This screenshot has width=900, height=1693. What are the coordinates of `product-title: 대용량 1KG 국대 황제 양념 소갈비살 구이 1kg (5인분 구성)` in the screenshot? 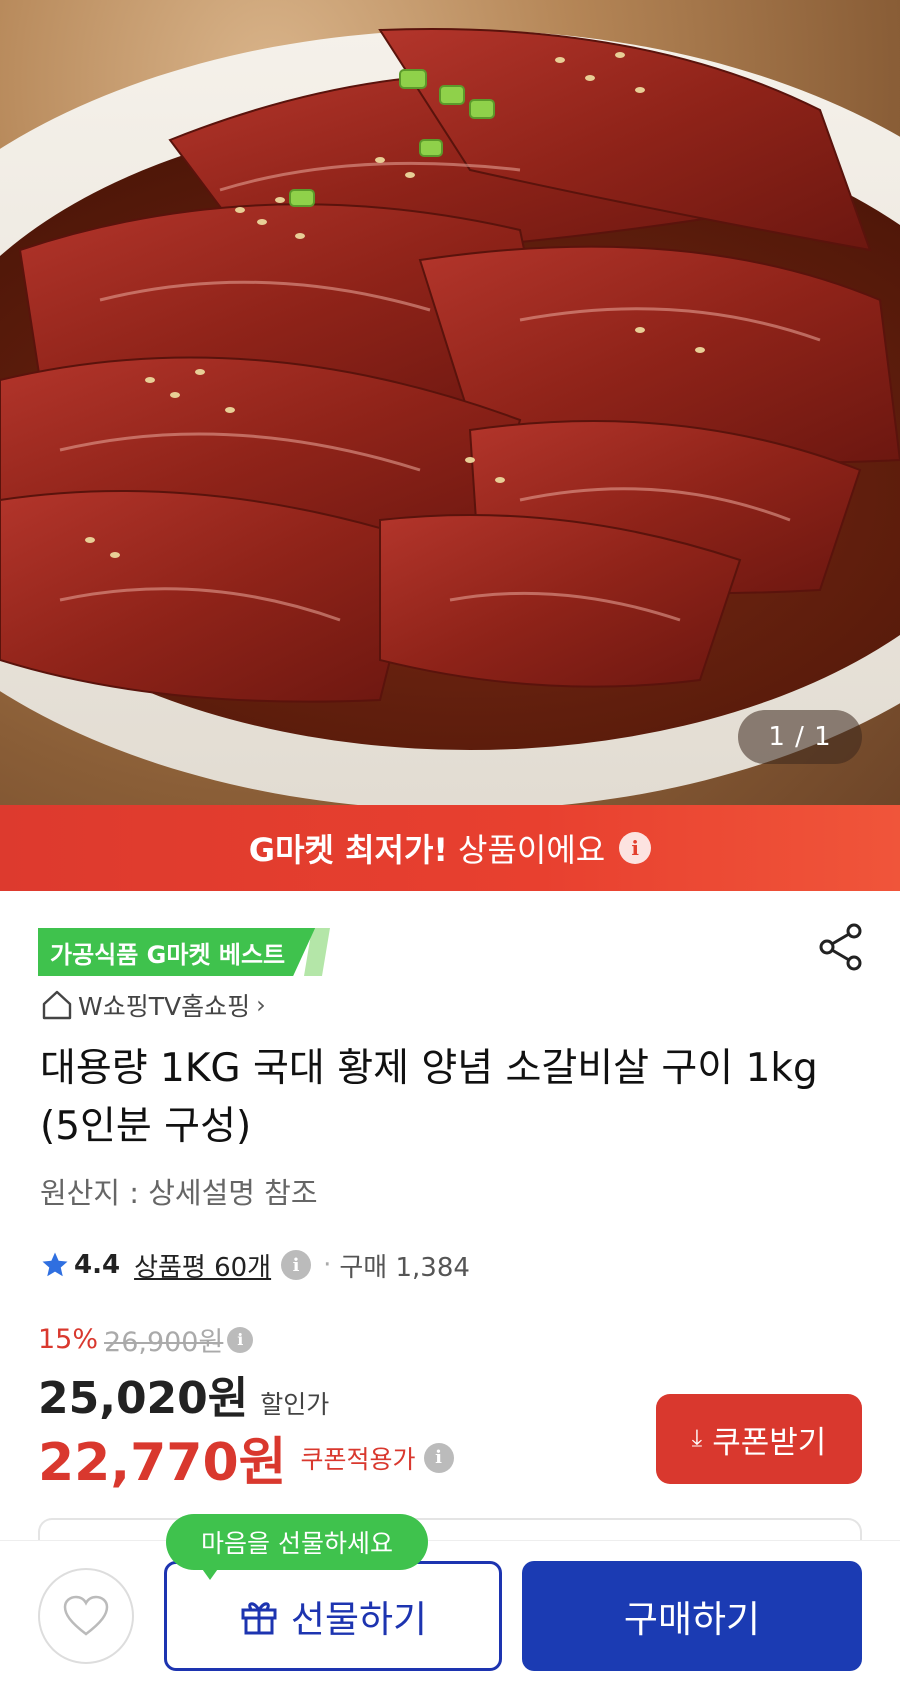 It's located at (429, 1097).